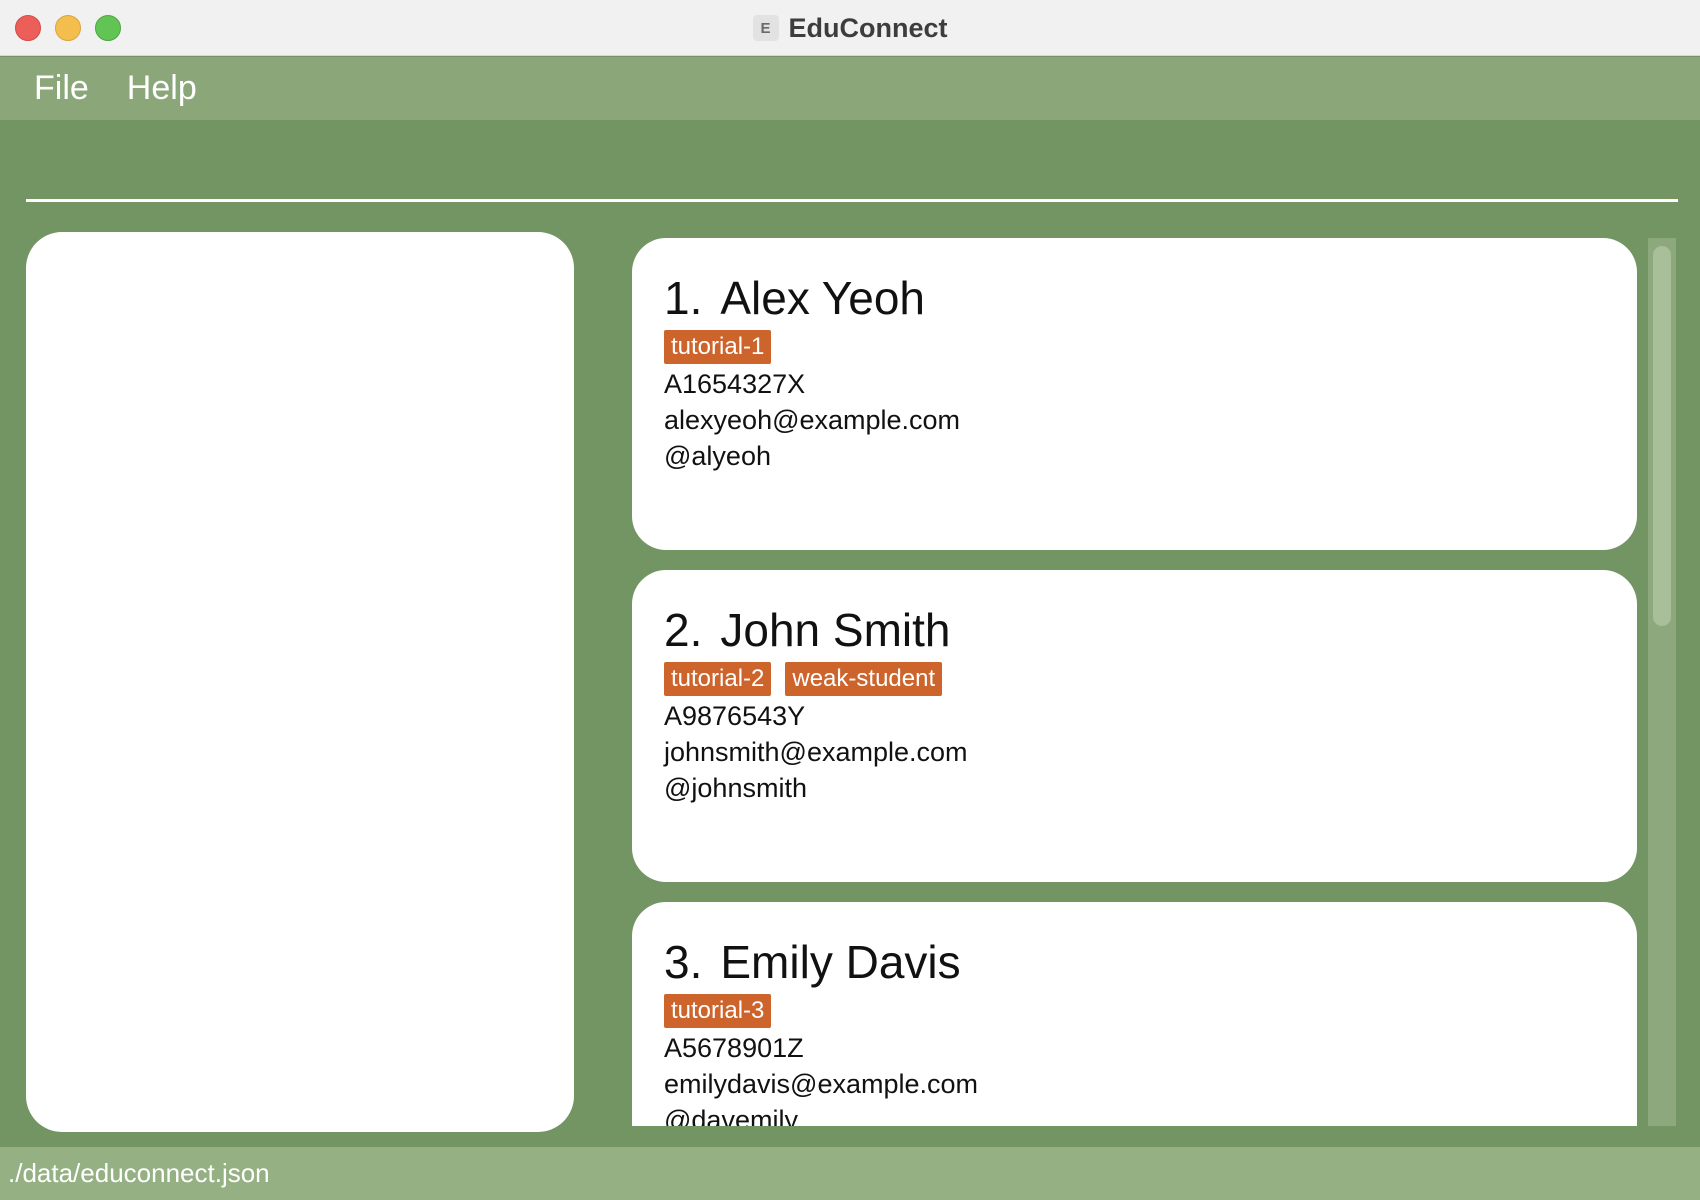 The width and height of the screenshot is (1700, 1200). I want to click on command-input, so click(852, 161).